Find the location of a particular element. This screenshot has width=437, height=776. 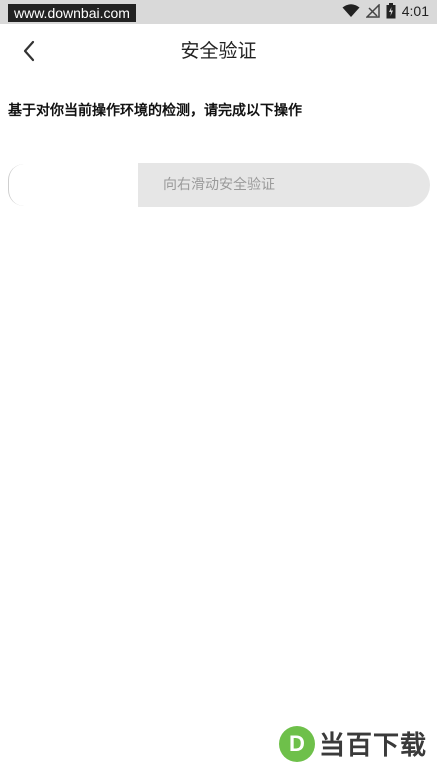

status-icons: 4:01 is located at coordinates (385, 11).